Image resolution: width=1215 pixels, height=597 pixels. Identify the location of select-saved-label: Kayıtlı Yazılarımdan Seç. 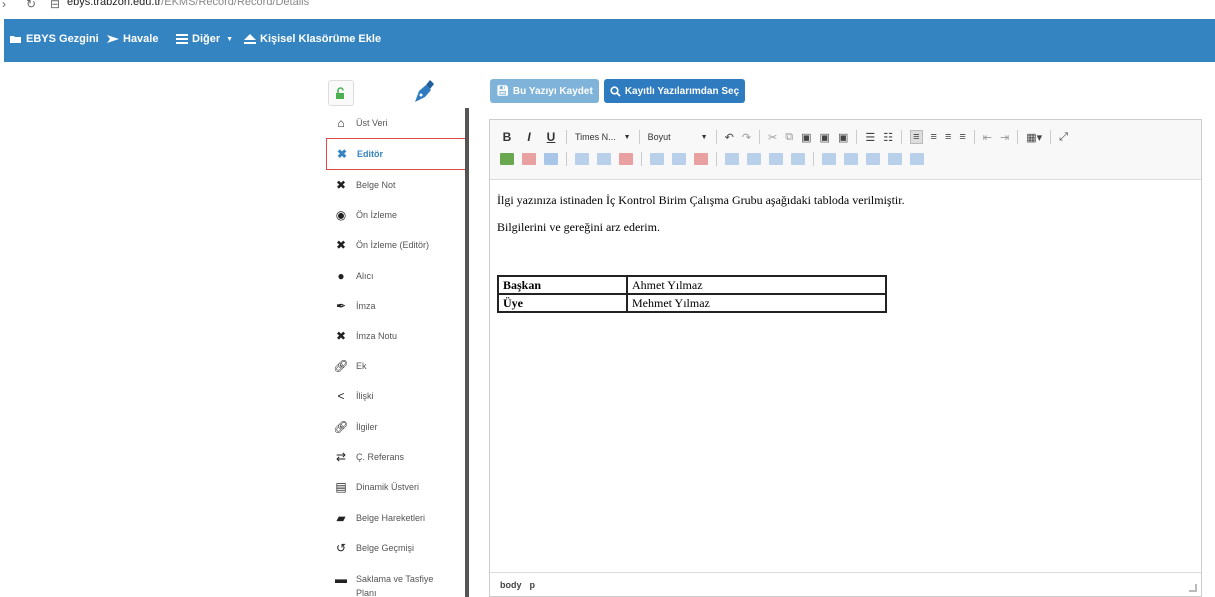
(682, 91).